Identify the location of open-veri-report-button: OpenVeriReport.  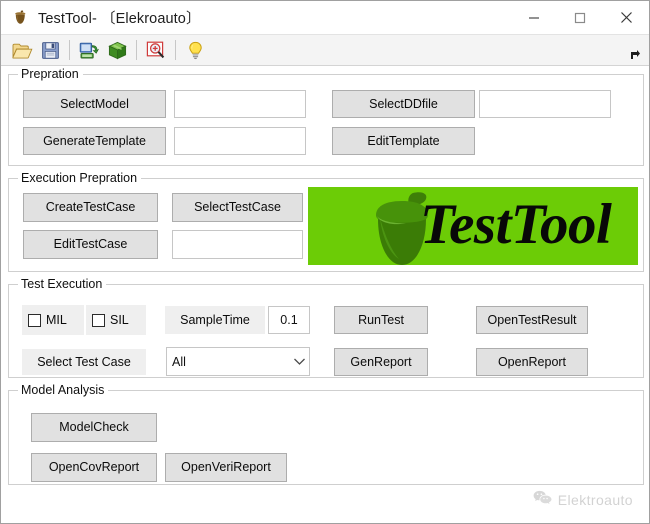
(226, 467).